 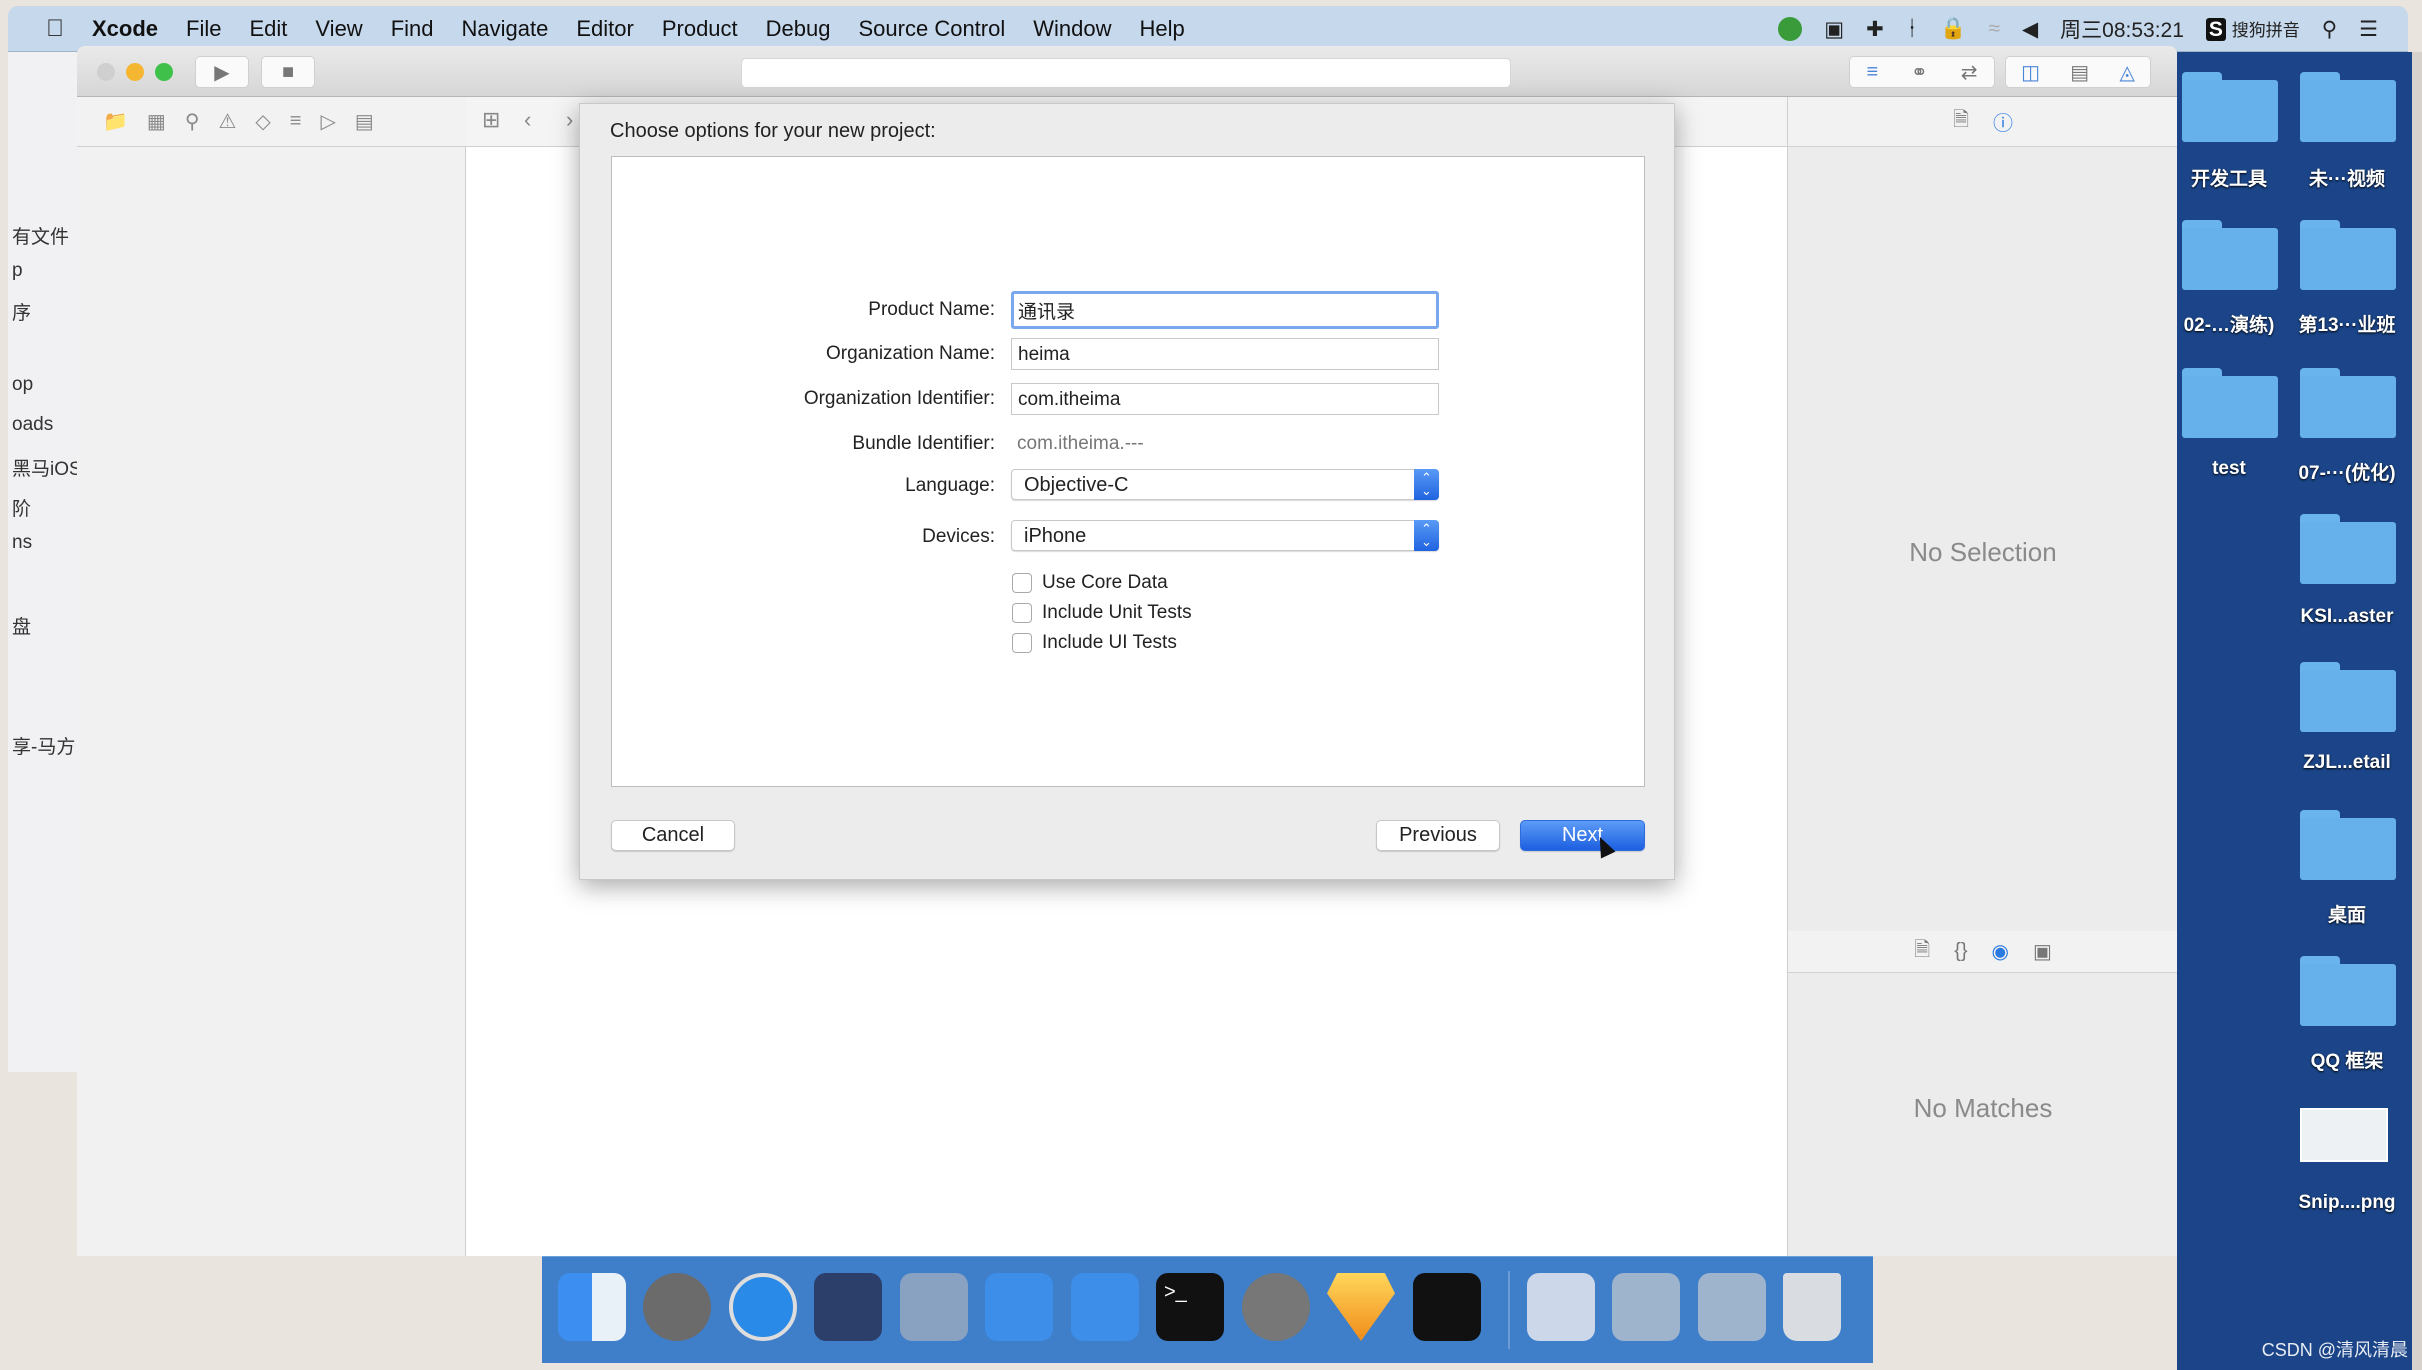 What do you see at coordinates (2347, 763) in the screenshot?
I see `folder-label: ZJL...etail` at bounding box center [2347, 763].